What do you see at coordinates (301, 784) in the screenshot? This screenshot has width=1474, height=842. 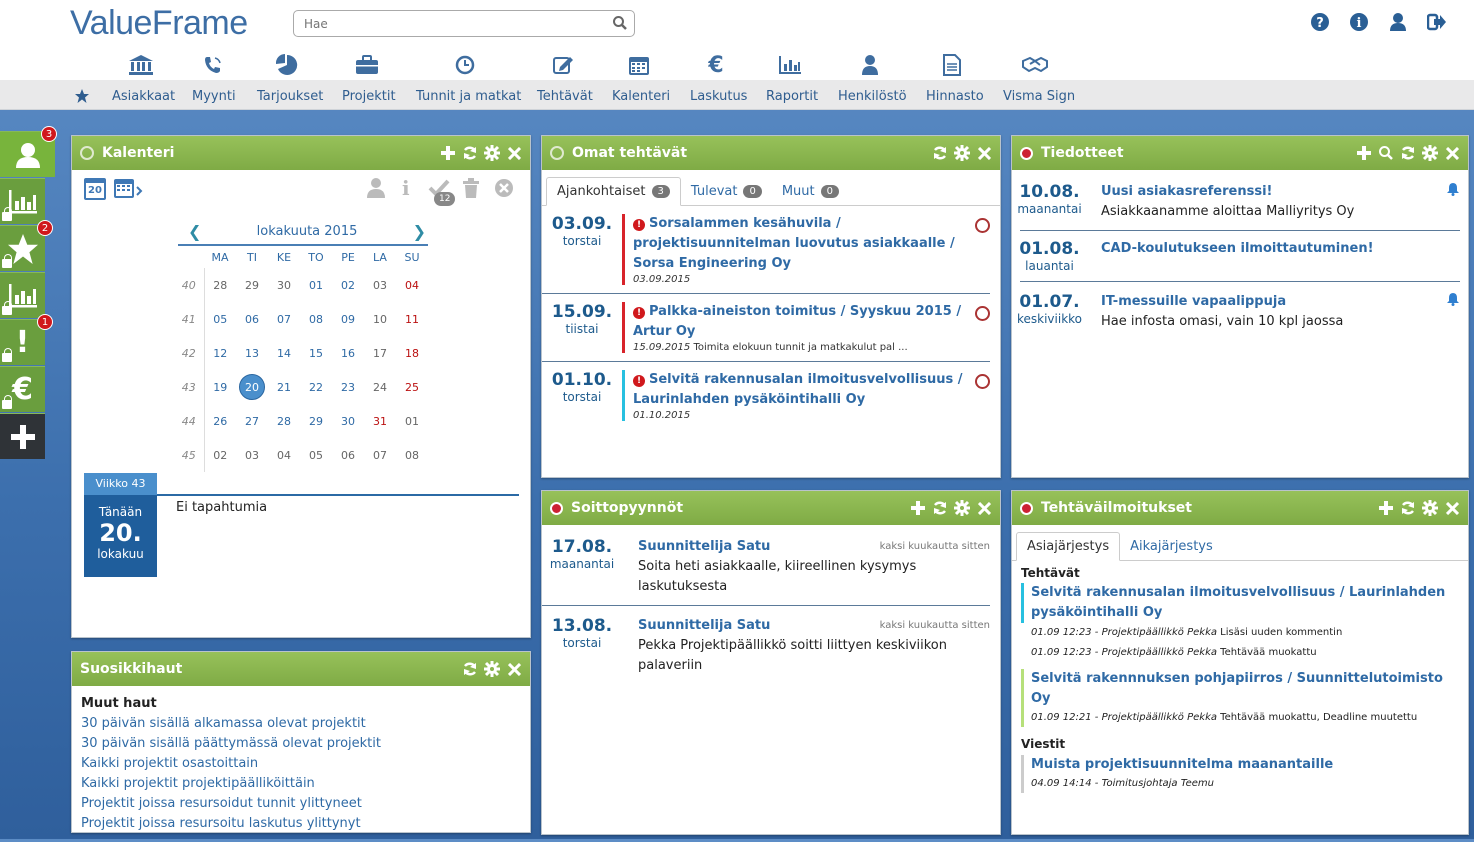 I see `favorite-search-link: Kaikki projektit projektipäälliköittäin` at bounding box center [301, 784].